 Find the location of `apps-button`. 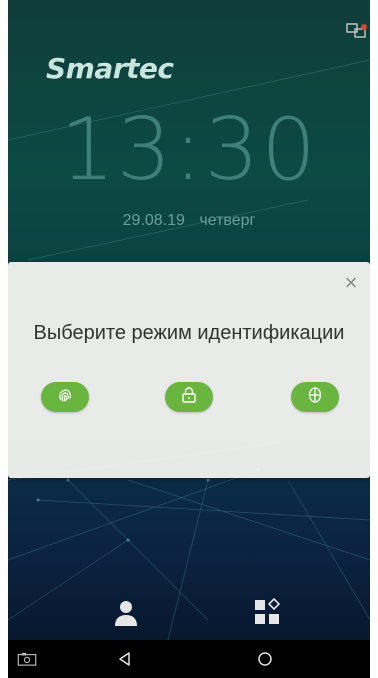

apps-button is located at coordinates (268, 615).